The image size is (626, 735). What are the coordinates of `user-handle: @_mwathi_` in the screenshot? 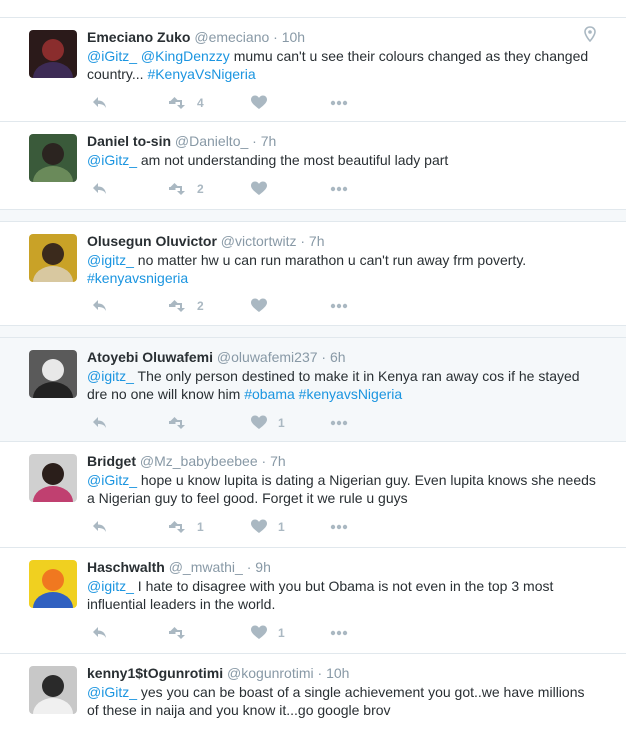 It's located at (206, 567).